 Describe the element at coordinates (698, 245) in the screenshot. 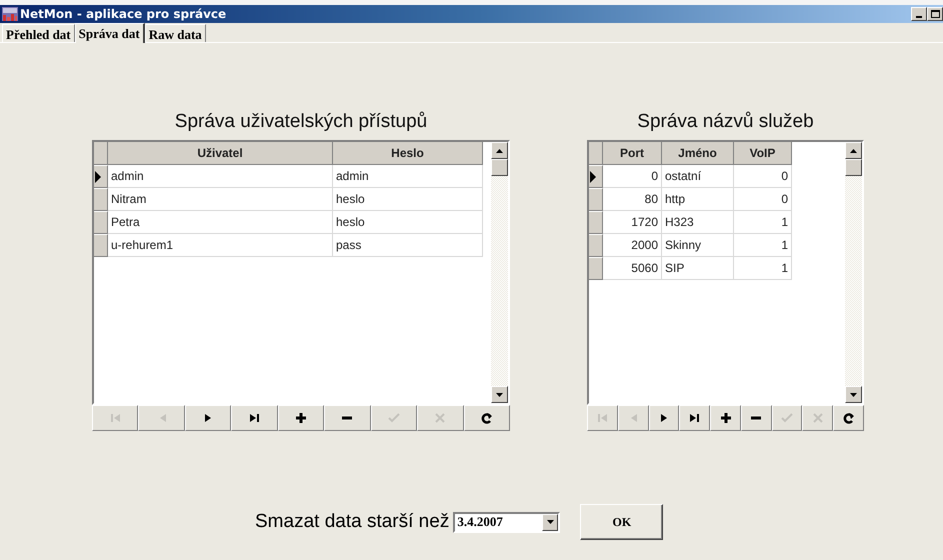

I see `table-cell: Skinny` at that location.